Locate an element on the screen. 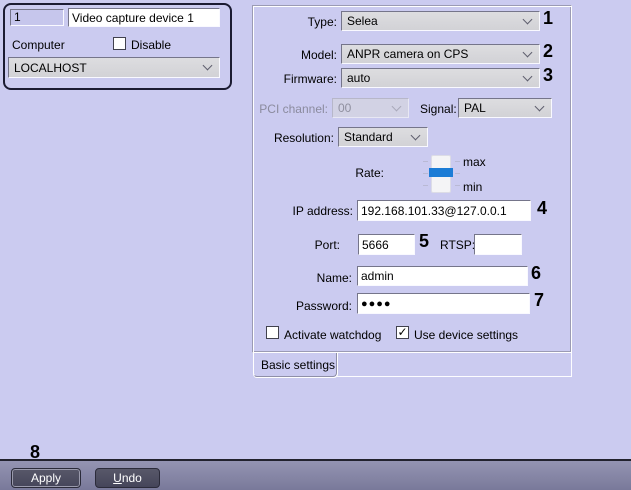 The width and height of the screenshot is (631, 490). disable-label: Disable is located at coordinates (151, 45).